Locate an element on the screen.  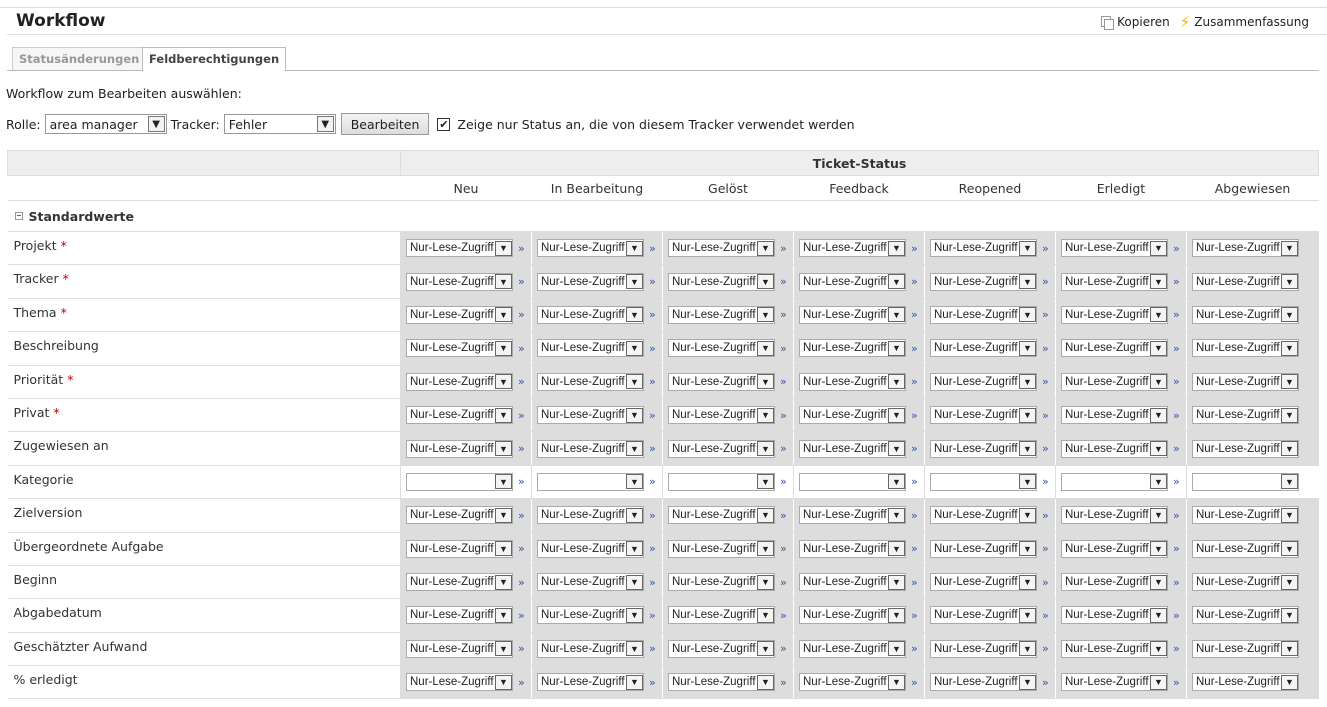
edit-button: Bearbeiten is located at coordinates (385, 124).